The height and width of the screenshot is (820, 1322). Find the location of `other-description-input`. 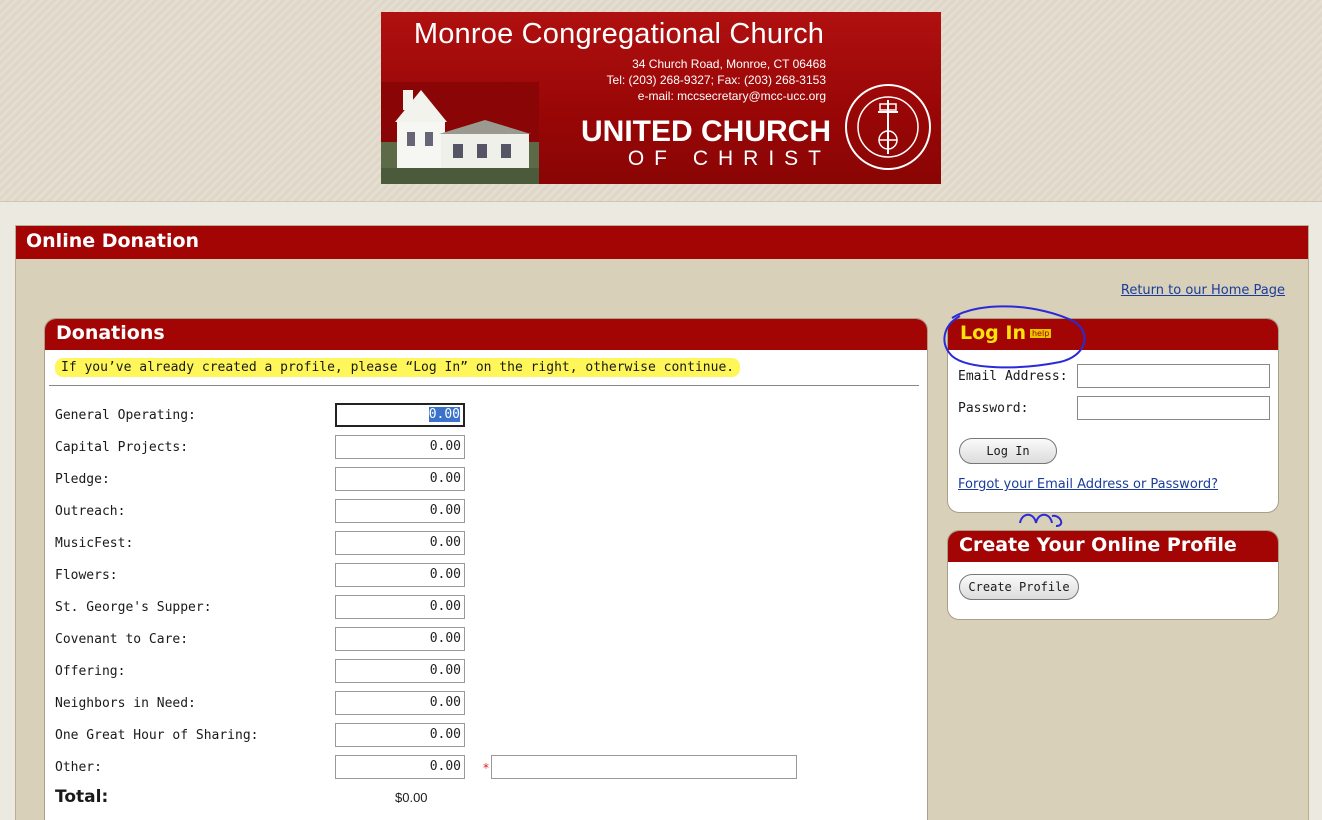

other-description-input is located at coordinates (644, 767).